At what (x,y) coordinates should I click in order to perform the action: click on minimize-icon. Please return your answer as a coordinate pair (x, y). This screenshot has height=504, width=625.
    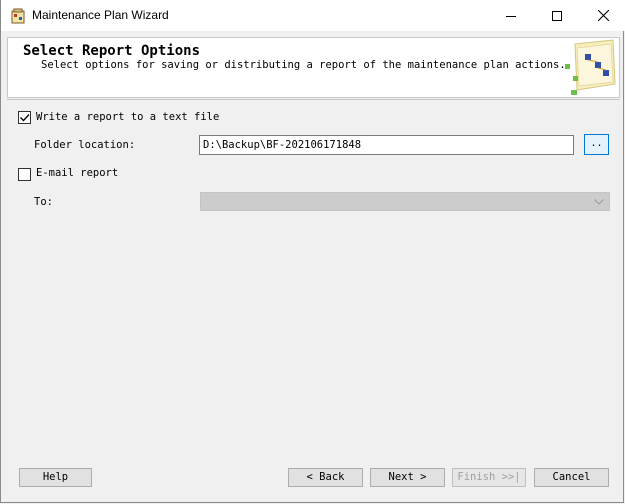
    Looking at the image, I should click on (511, 16).